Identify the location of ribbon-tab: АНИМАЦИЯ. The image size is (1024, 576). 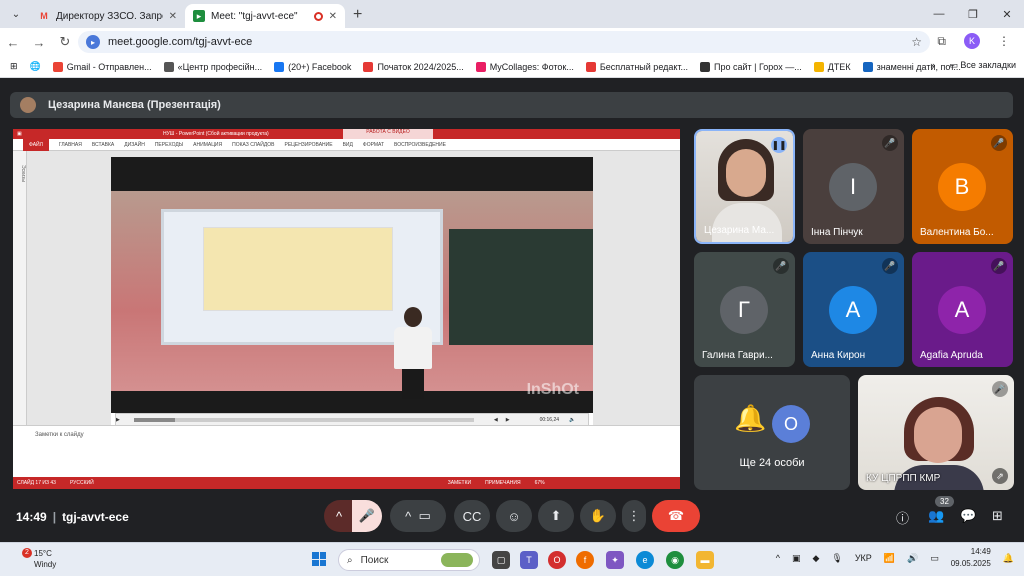
(208, 144).